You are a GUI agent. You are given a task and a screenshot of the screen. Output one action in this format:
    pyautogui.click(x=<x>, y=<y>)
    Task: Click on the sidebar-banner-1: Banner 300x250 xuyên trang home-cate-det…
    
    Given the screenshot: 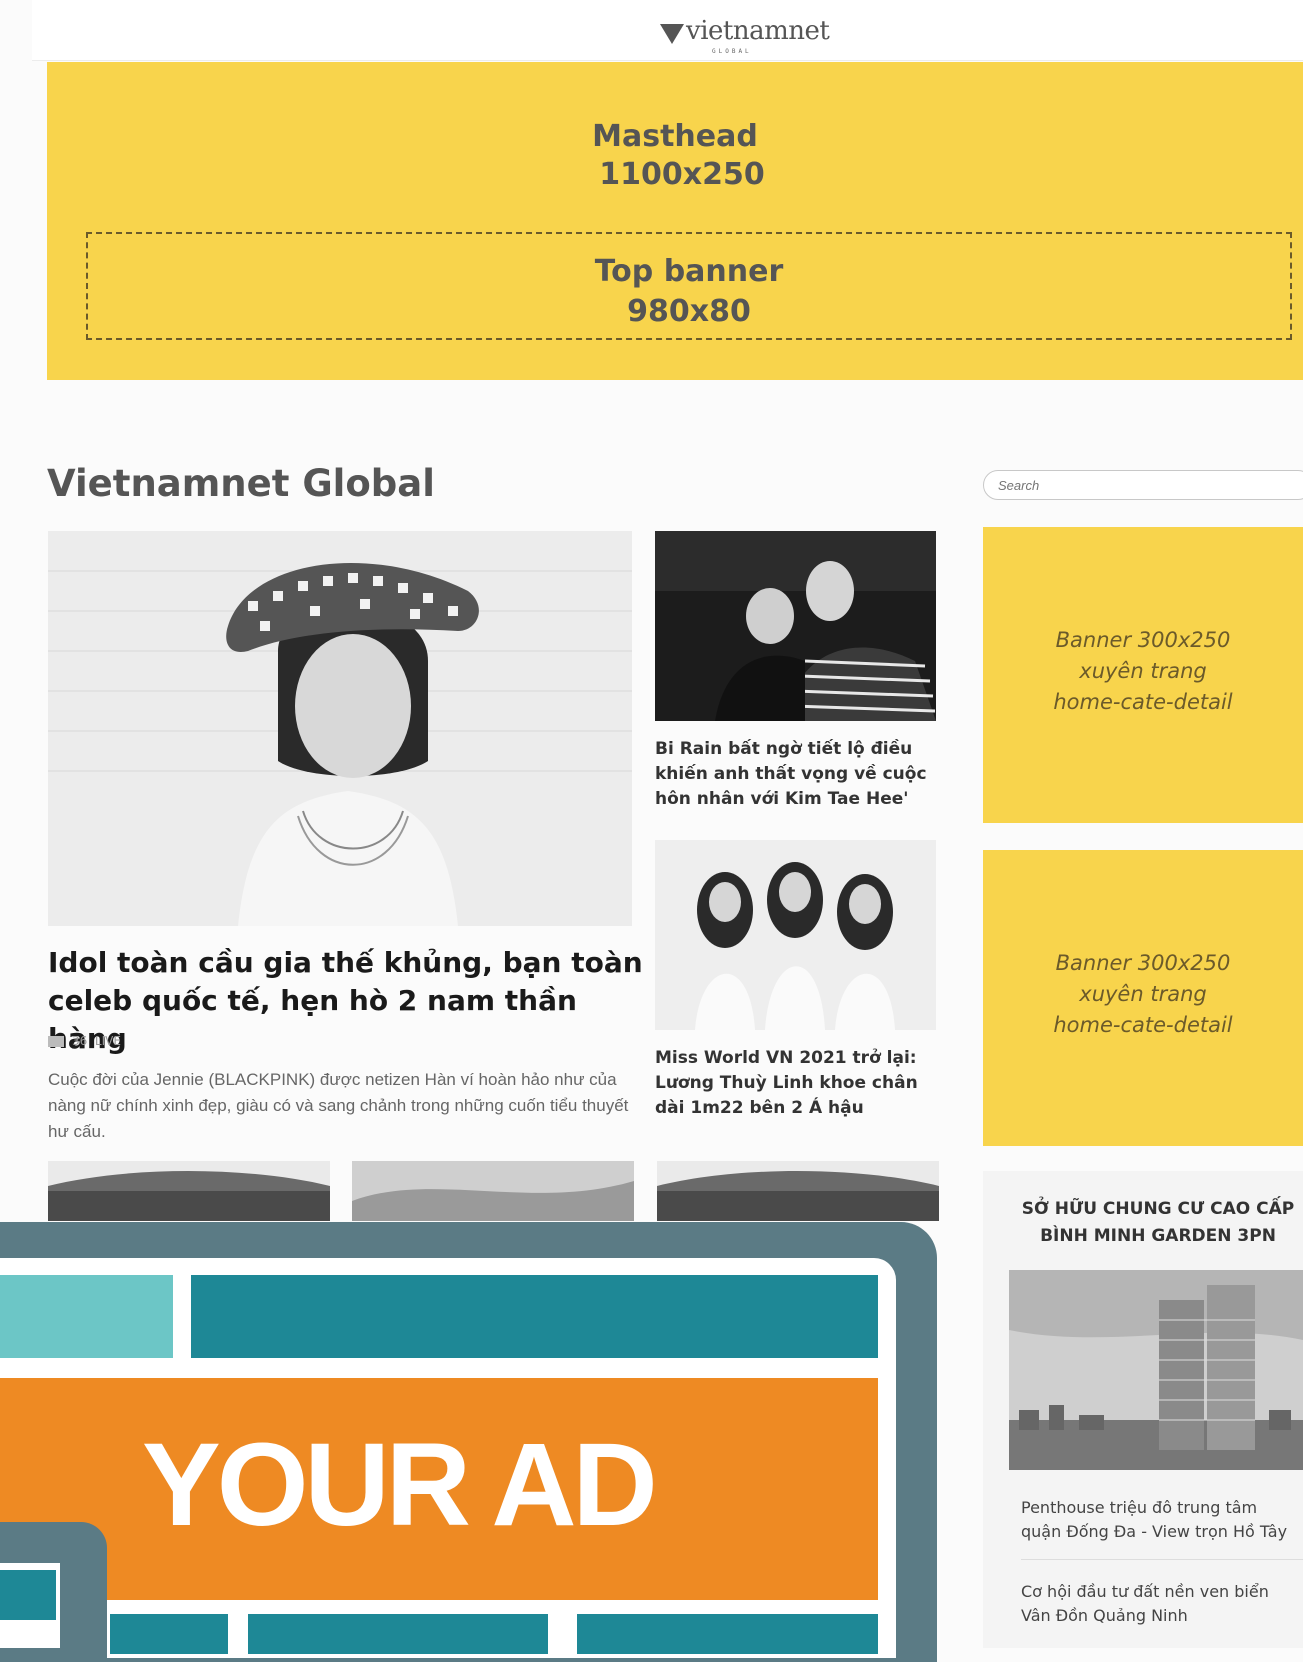 What is the action you would take?
    pyautogui.click(x=1143, y=675)
    